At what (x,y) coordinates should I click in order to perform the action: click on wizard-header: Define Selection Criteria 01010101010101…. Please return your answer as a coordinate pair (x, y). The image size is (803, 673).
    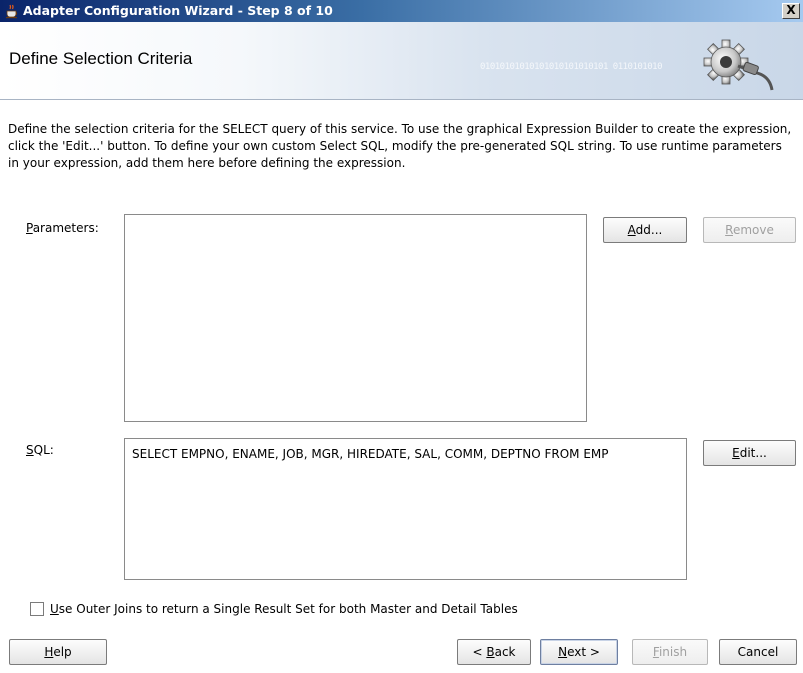
    Looking at the image, I should click on (401, 61).